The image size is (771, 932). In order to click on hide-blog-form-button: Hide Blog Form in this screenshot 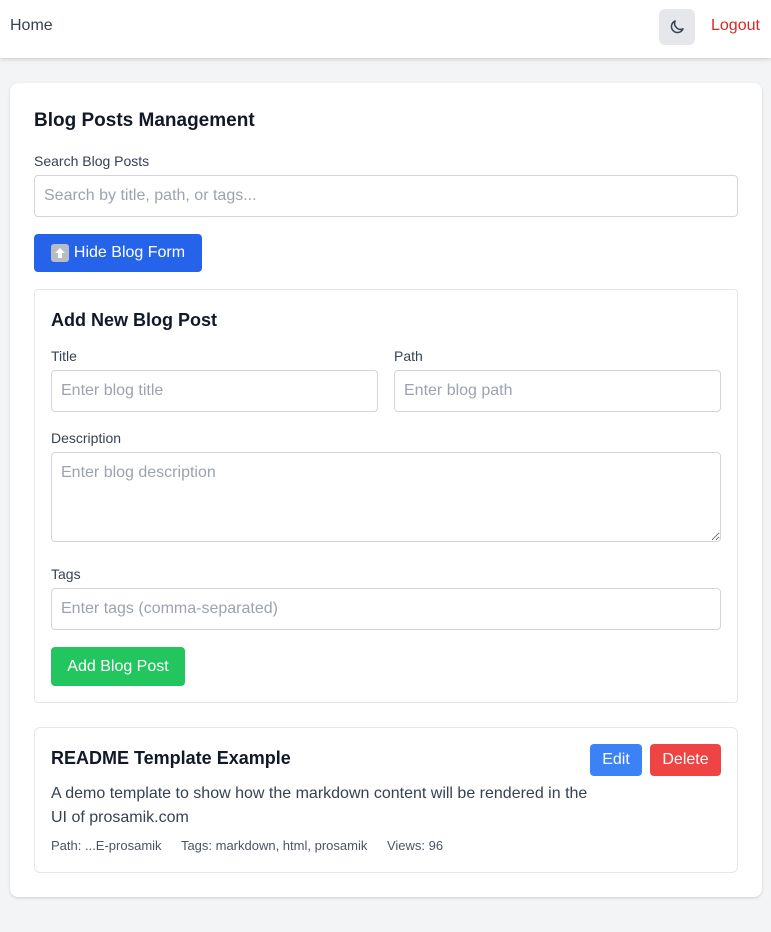, I will do `click(118, 253)`.